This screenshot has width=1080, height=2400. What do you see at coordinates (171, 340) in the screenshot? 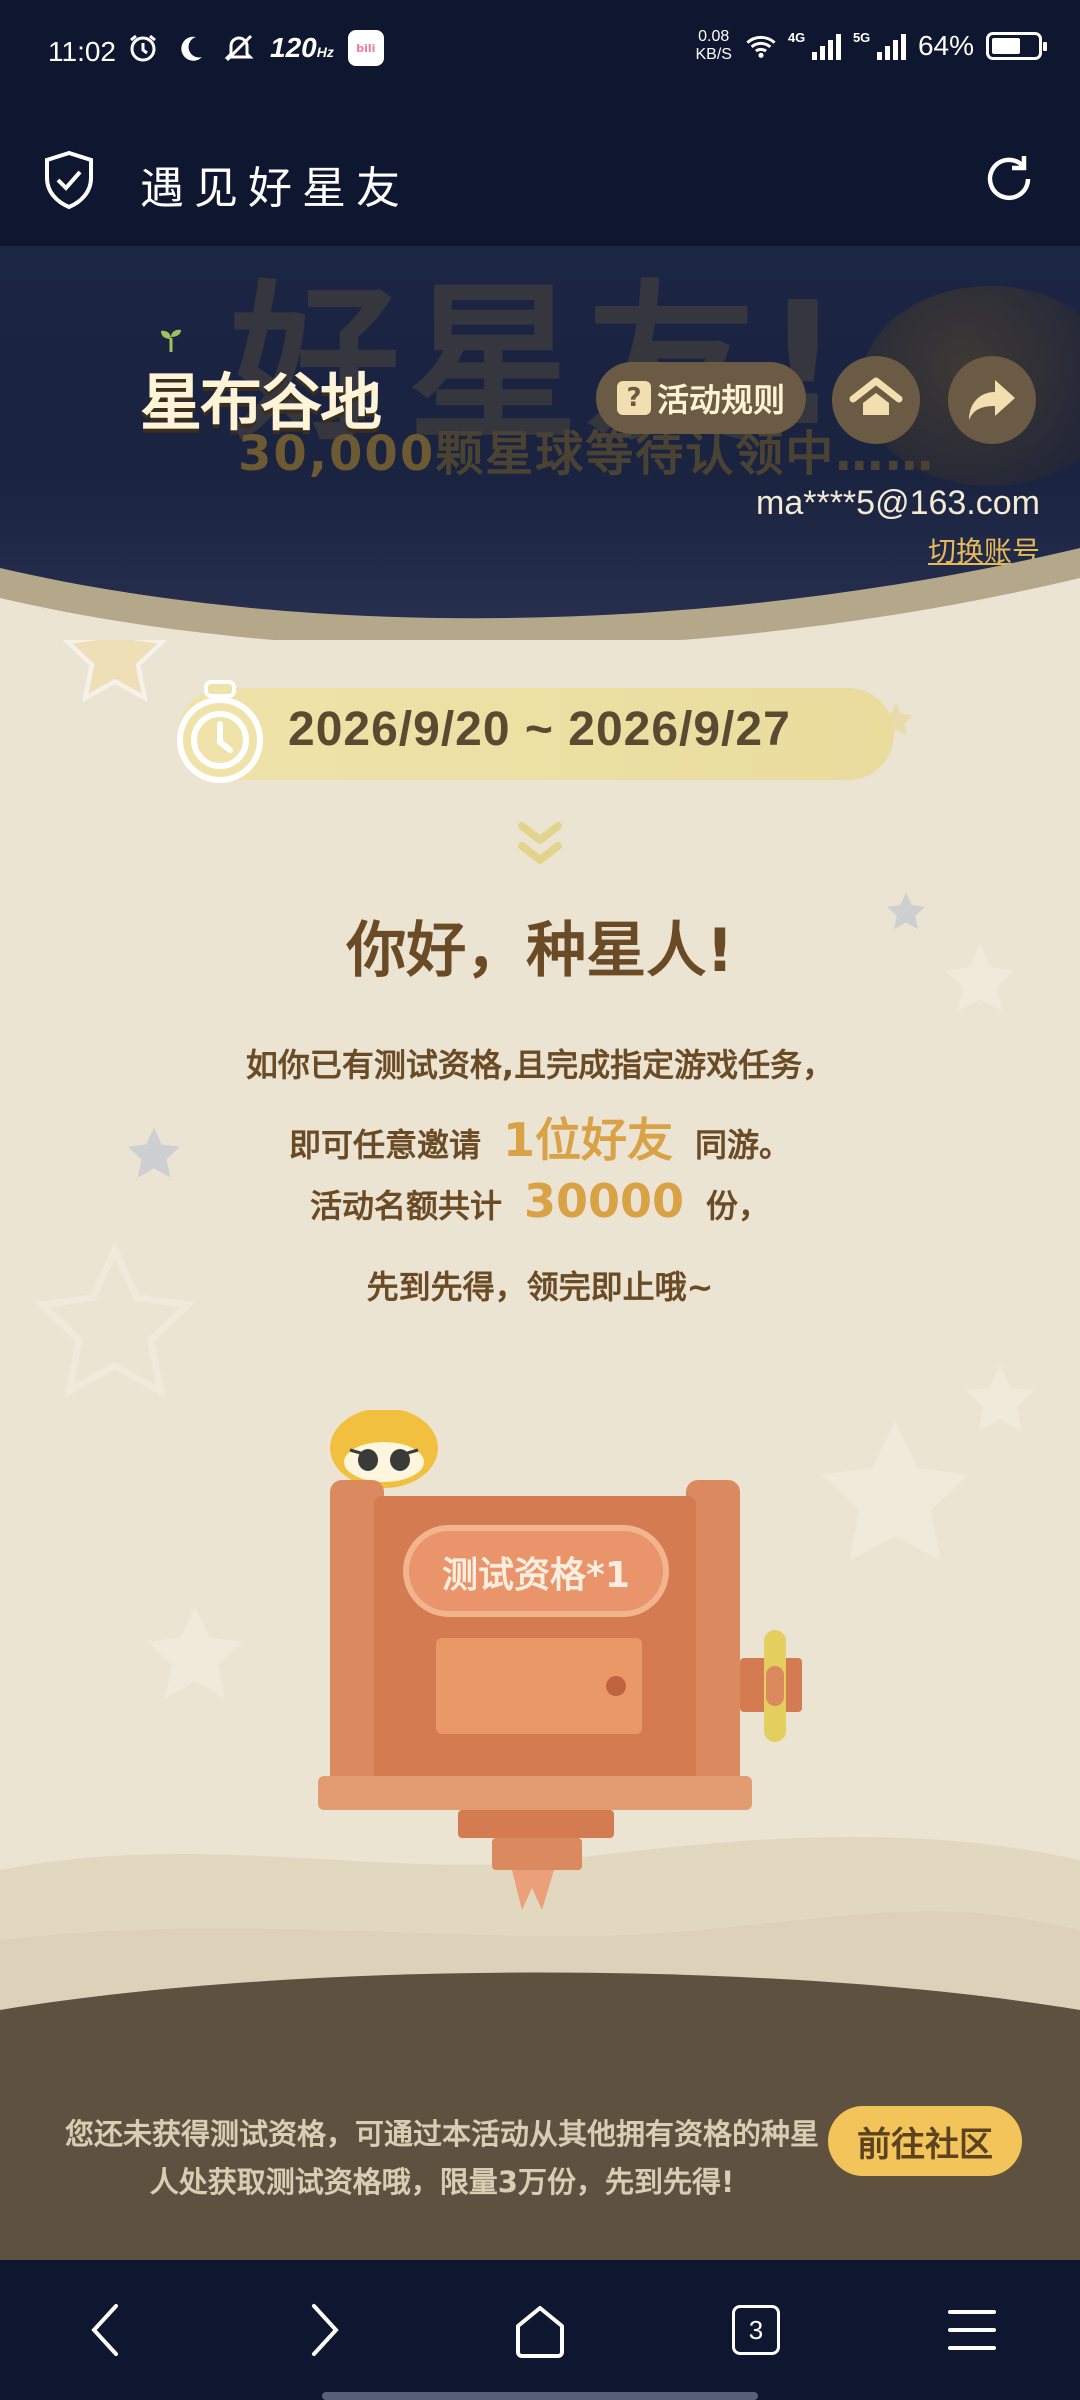
I see `sprout-icon` at bounding box center [171, 340].